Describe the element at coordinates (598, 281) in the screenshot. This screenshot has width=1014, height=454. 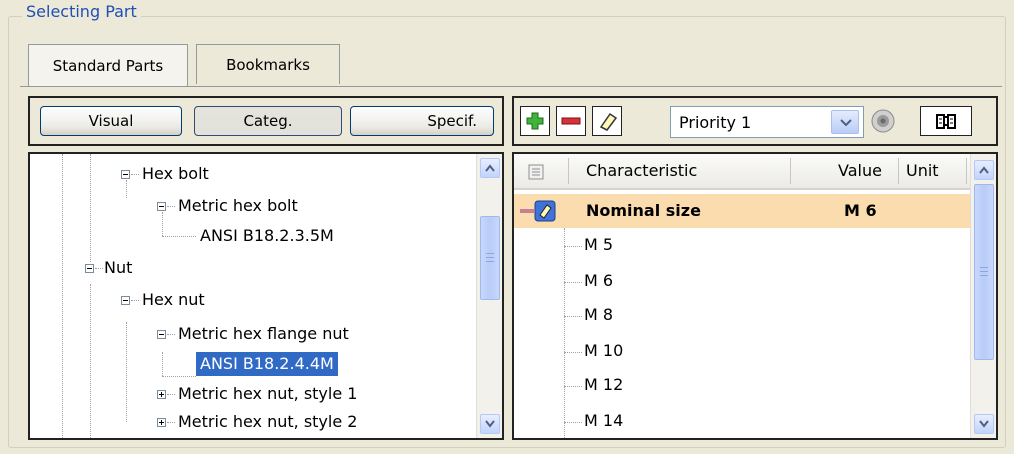
I see `option-m6: M 6` at that location.